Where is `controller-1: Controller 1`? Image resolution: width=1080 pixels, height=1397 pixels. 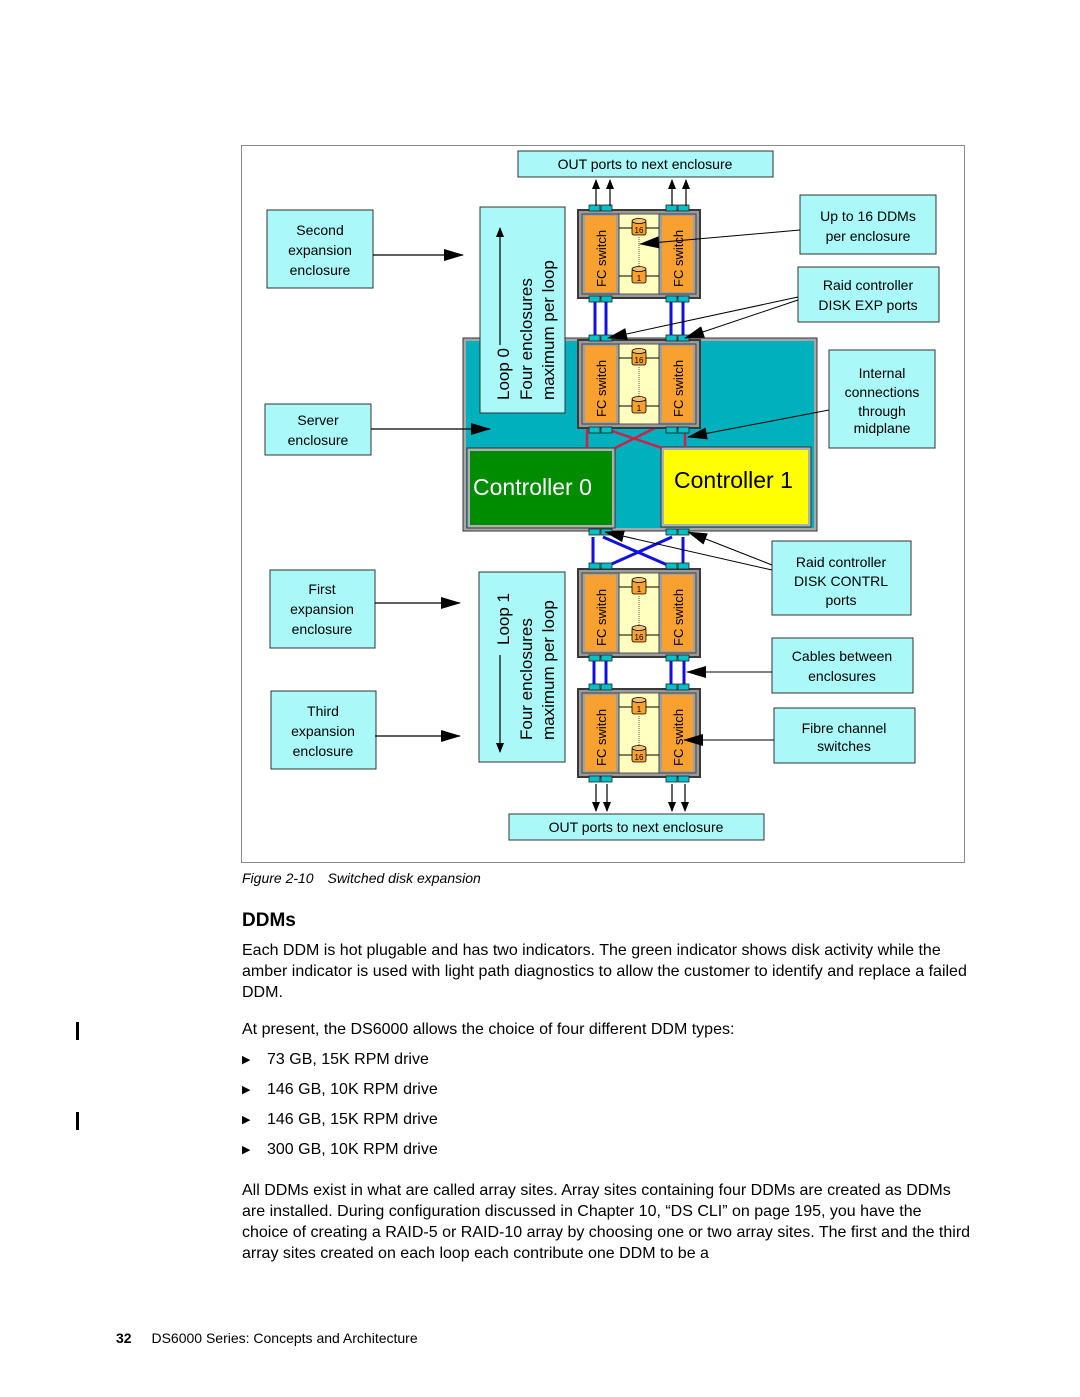 controller-1: Controller 1 is located at coordinates (736, 487).